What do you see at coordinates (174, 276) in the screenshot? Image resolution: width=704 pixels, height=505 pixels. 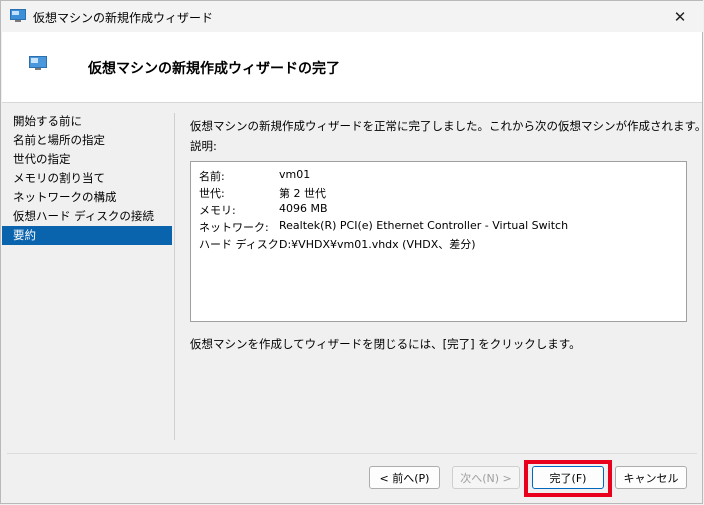 I see `divider` at bounding box center [174, 276].